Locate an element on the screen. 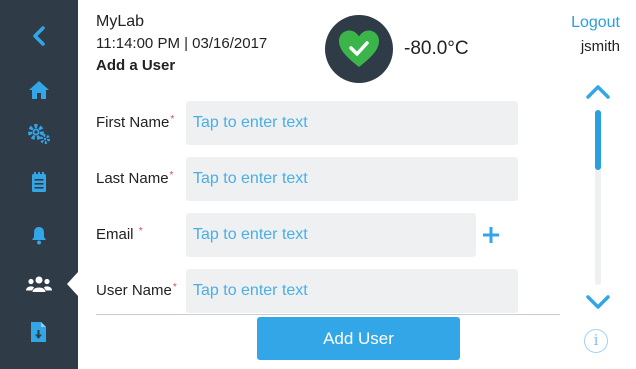 The image size is (636, 369). info-button: i is located at coordinates (596, 341).